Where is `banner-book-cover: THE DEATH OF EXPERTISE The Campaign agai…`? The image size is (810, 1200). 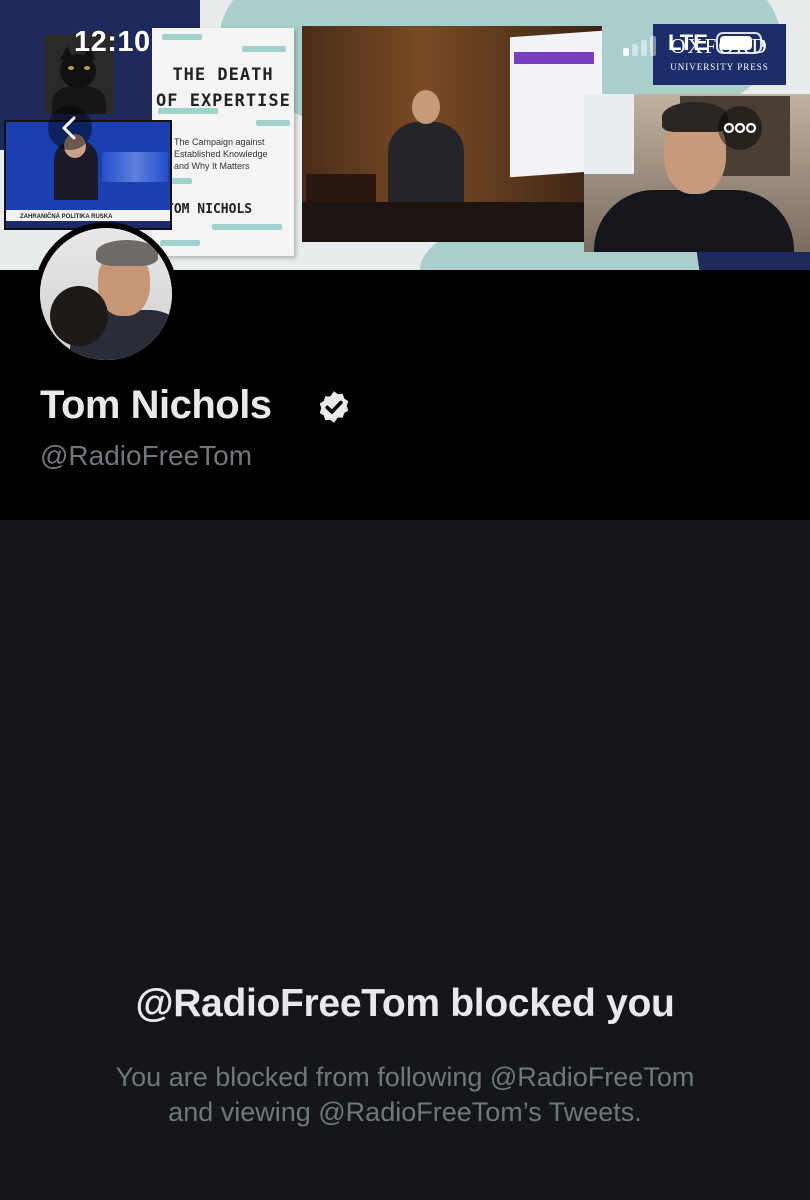 banner-book-cover: THE DEATH OF EXPERTISE The Campaign agai… is located at coordinates (223, 142).